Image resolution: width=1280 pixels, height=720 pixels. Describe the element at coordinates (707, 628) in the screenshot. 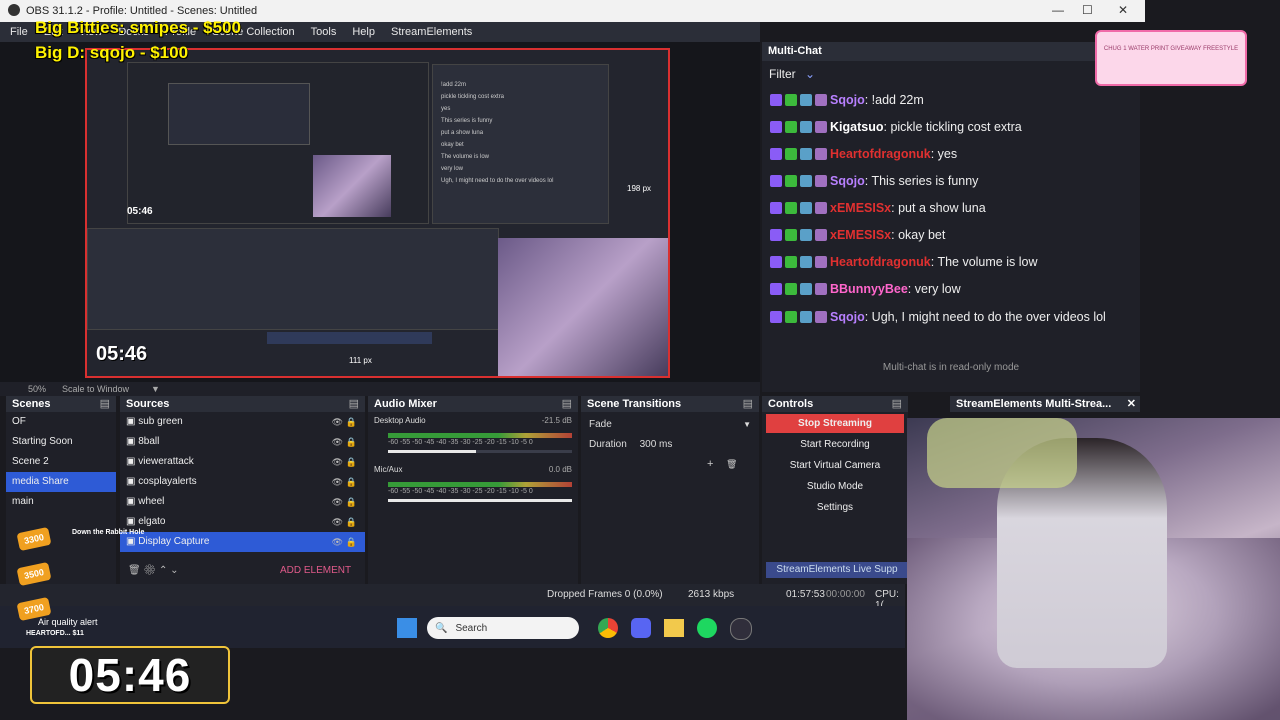

I see `spotify-icon` at that location.